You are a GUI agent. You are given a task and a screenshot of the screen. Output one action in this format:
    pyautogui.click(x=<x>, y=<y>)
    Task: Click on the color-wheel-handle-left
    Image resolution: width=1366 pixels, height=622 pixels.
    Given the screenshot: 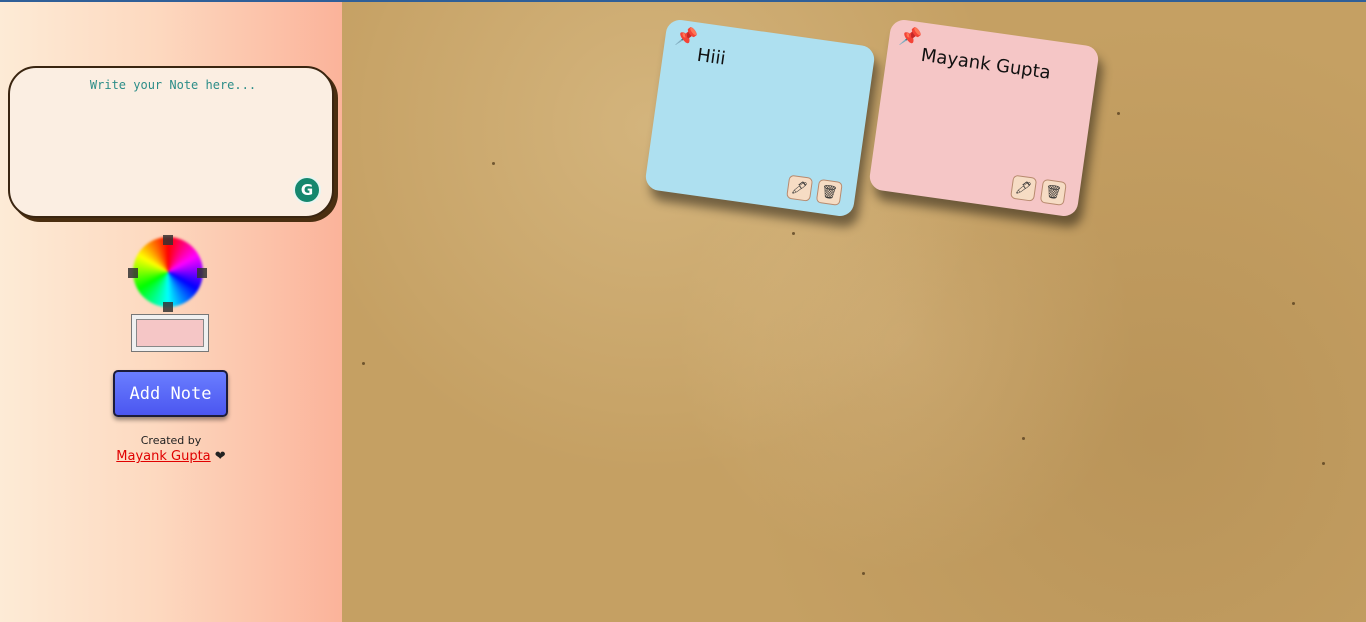 What is the action you would take?
    pyautogui.click(x=133, y=273)
    